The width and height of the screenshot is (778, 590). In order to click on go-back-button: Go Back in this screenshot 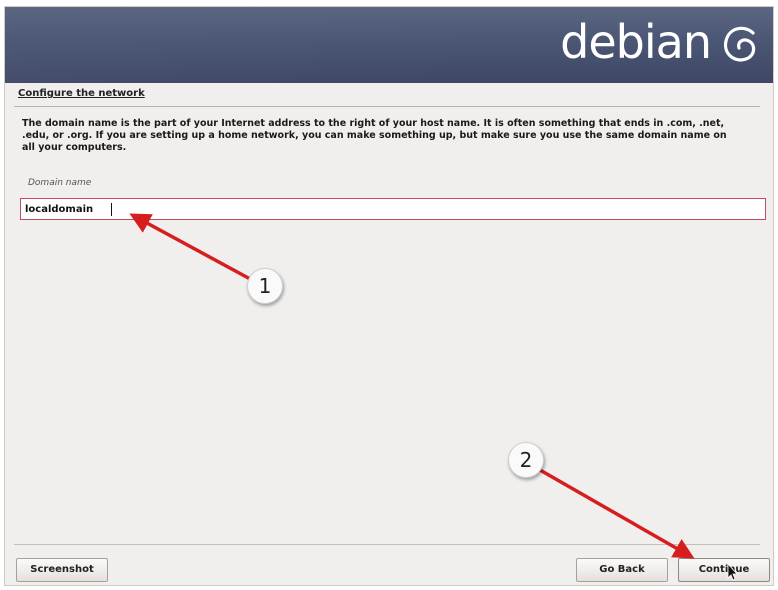, I will do `click(622, 570)`.